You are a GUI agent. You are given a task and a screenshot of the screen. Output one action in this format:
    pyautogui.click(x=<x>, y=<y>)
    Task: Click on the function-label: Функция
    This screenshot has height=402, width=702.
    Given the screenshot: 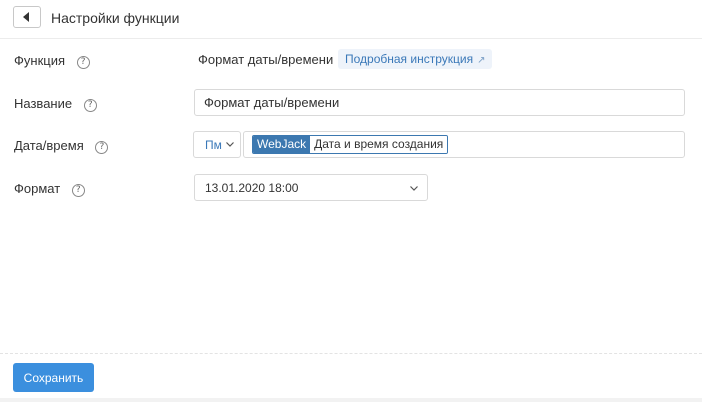 What is the action you would take?
    pyautogui.click(x=39, y=60)
    